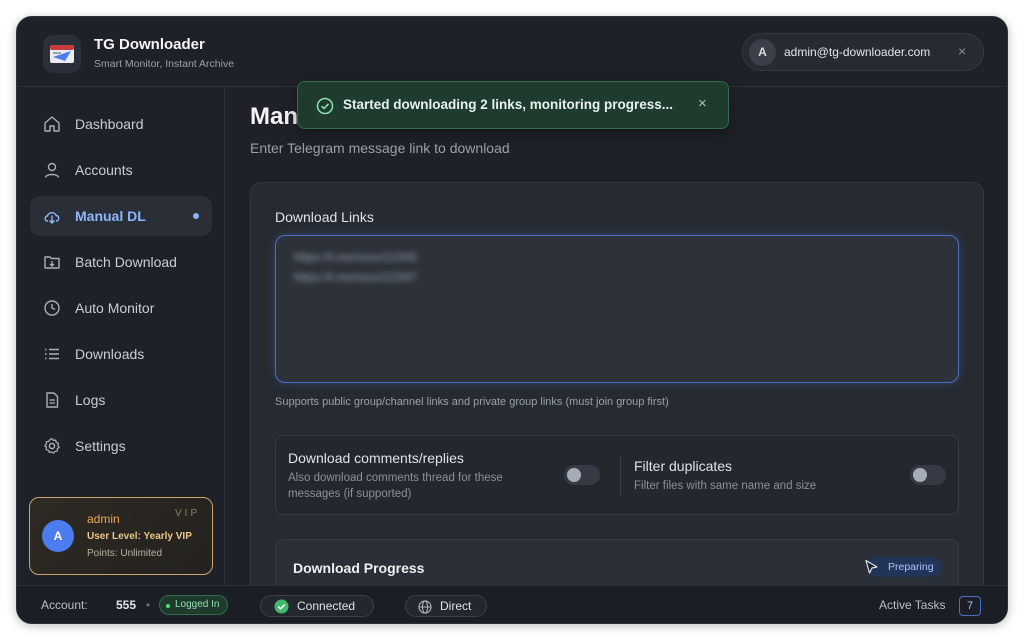  I want to click on active-tasks-count: 7, so click(970, 606).